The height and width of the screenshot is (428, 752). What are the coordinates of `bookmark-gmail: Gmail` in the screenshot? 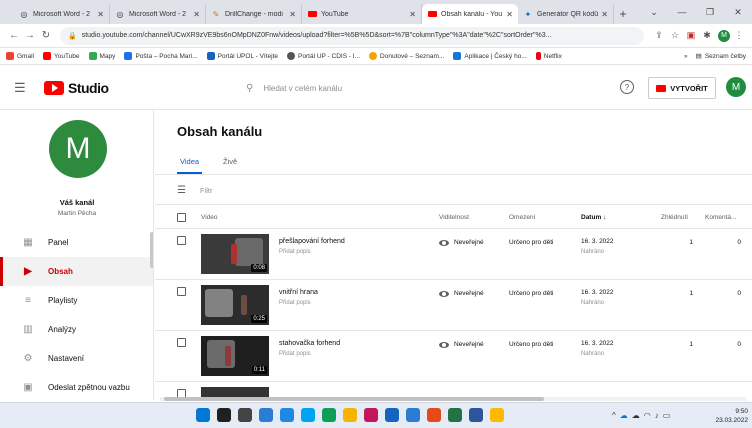 It's located at (20, 56).